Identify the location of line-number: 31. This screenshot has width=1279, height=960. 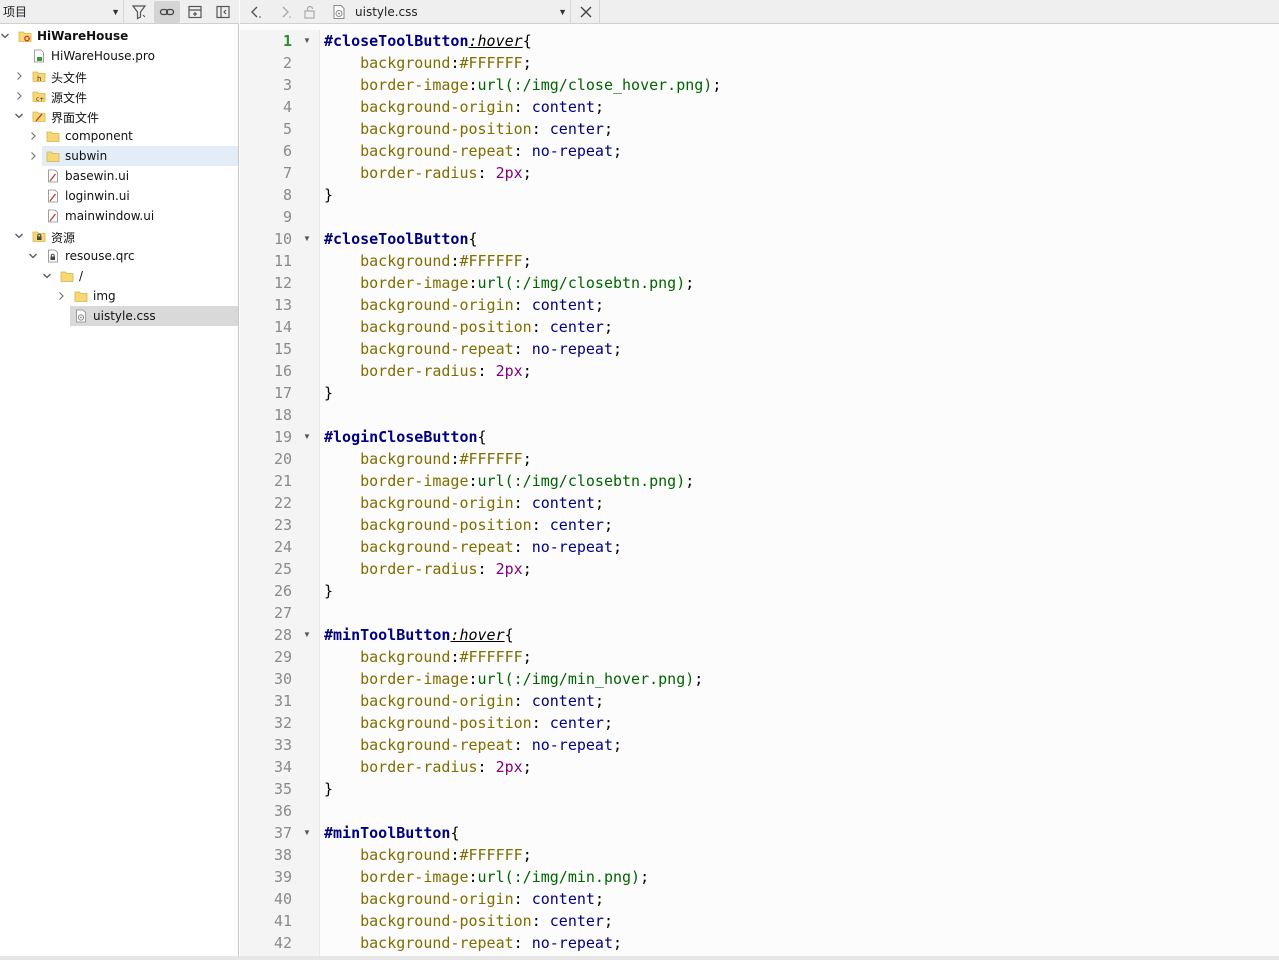
(282, 701).